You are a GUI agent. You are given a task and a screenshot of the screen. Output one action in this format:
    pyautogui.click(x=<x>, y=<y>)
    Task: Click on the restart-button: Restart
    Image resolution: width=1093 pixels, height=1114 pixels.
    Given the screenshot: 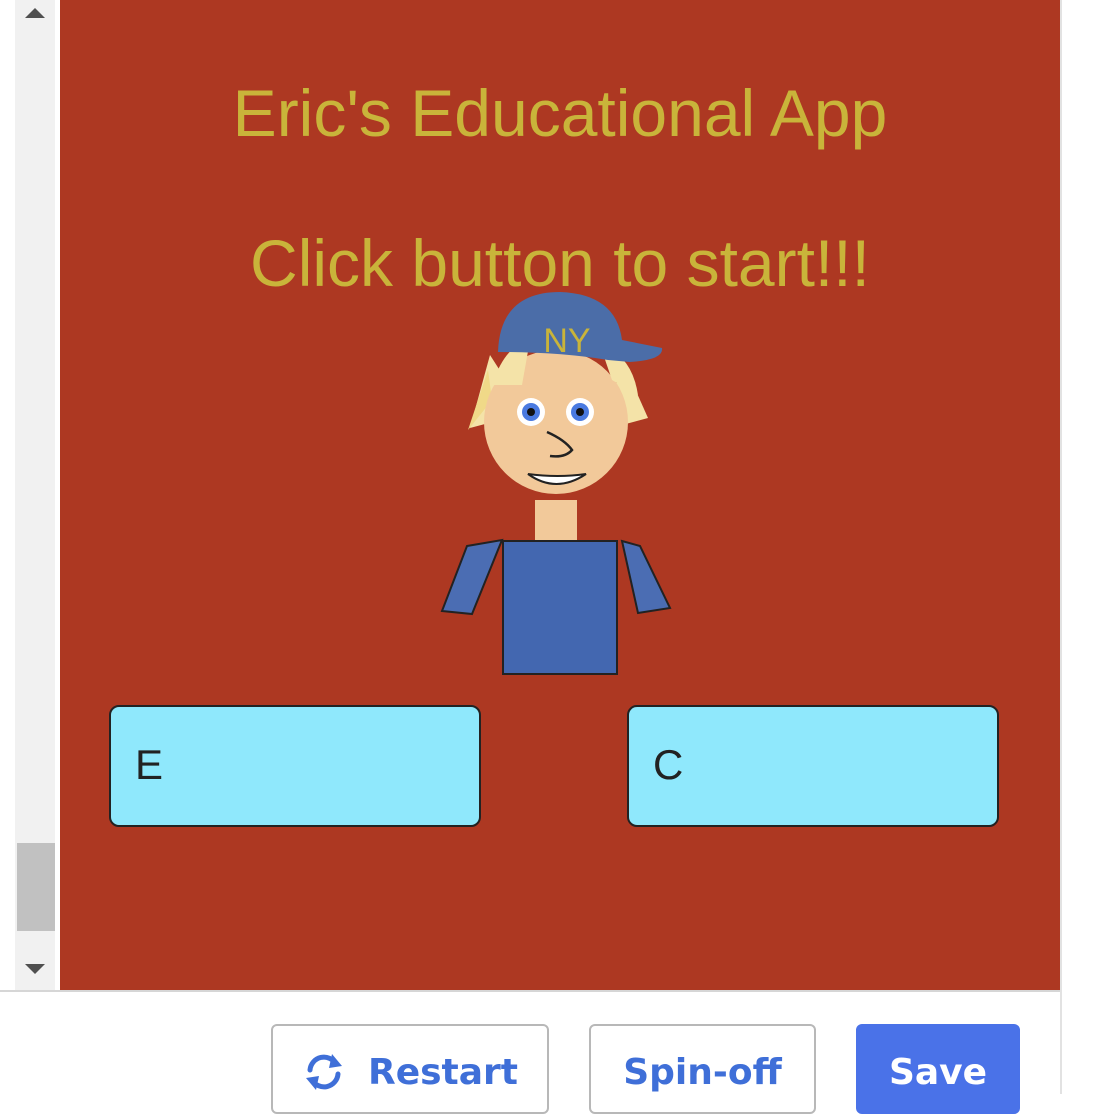 What is the action you would take?
    pyautogui.click(x=410, y=1069)
    